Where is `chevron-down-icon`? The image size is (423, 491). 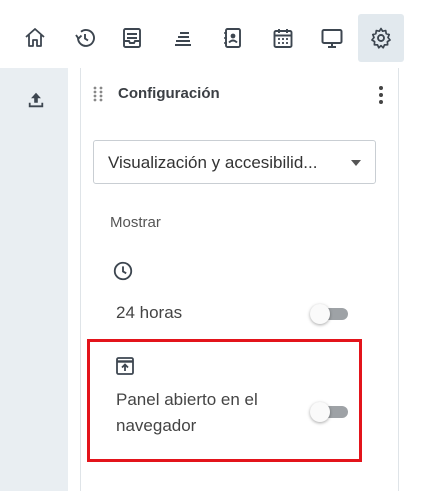
chevron-down-icon is located at coordinates (356, 163).